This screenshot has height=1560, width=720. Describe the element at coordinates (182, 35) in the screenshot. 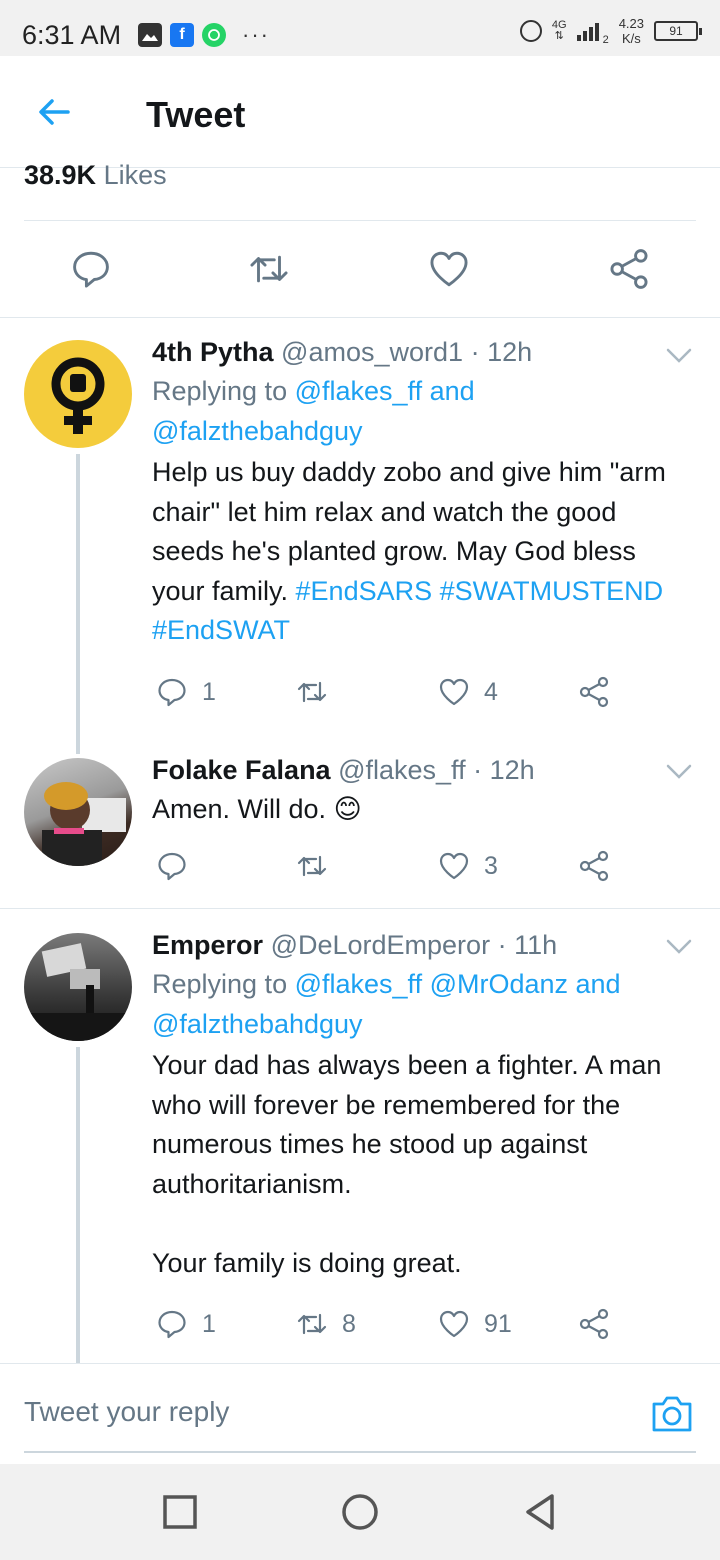

I see `facebook-icon: f` at that location.